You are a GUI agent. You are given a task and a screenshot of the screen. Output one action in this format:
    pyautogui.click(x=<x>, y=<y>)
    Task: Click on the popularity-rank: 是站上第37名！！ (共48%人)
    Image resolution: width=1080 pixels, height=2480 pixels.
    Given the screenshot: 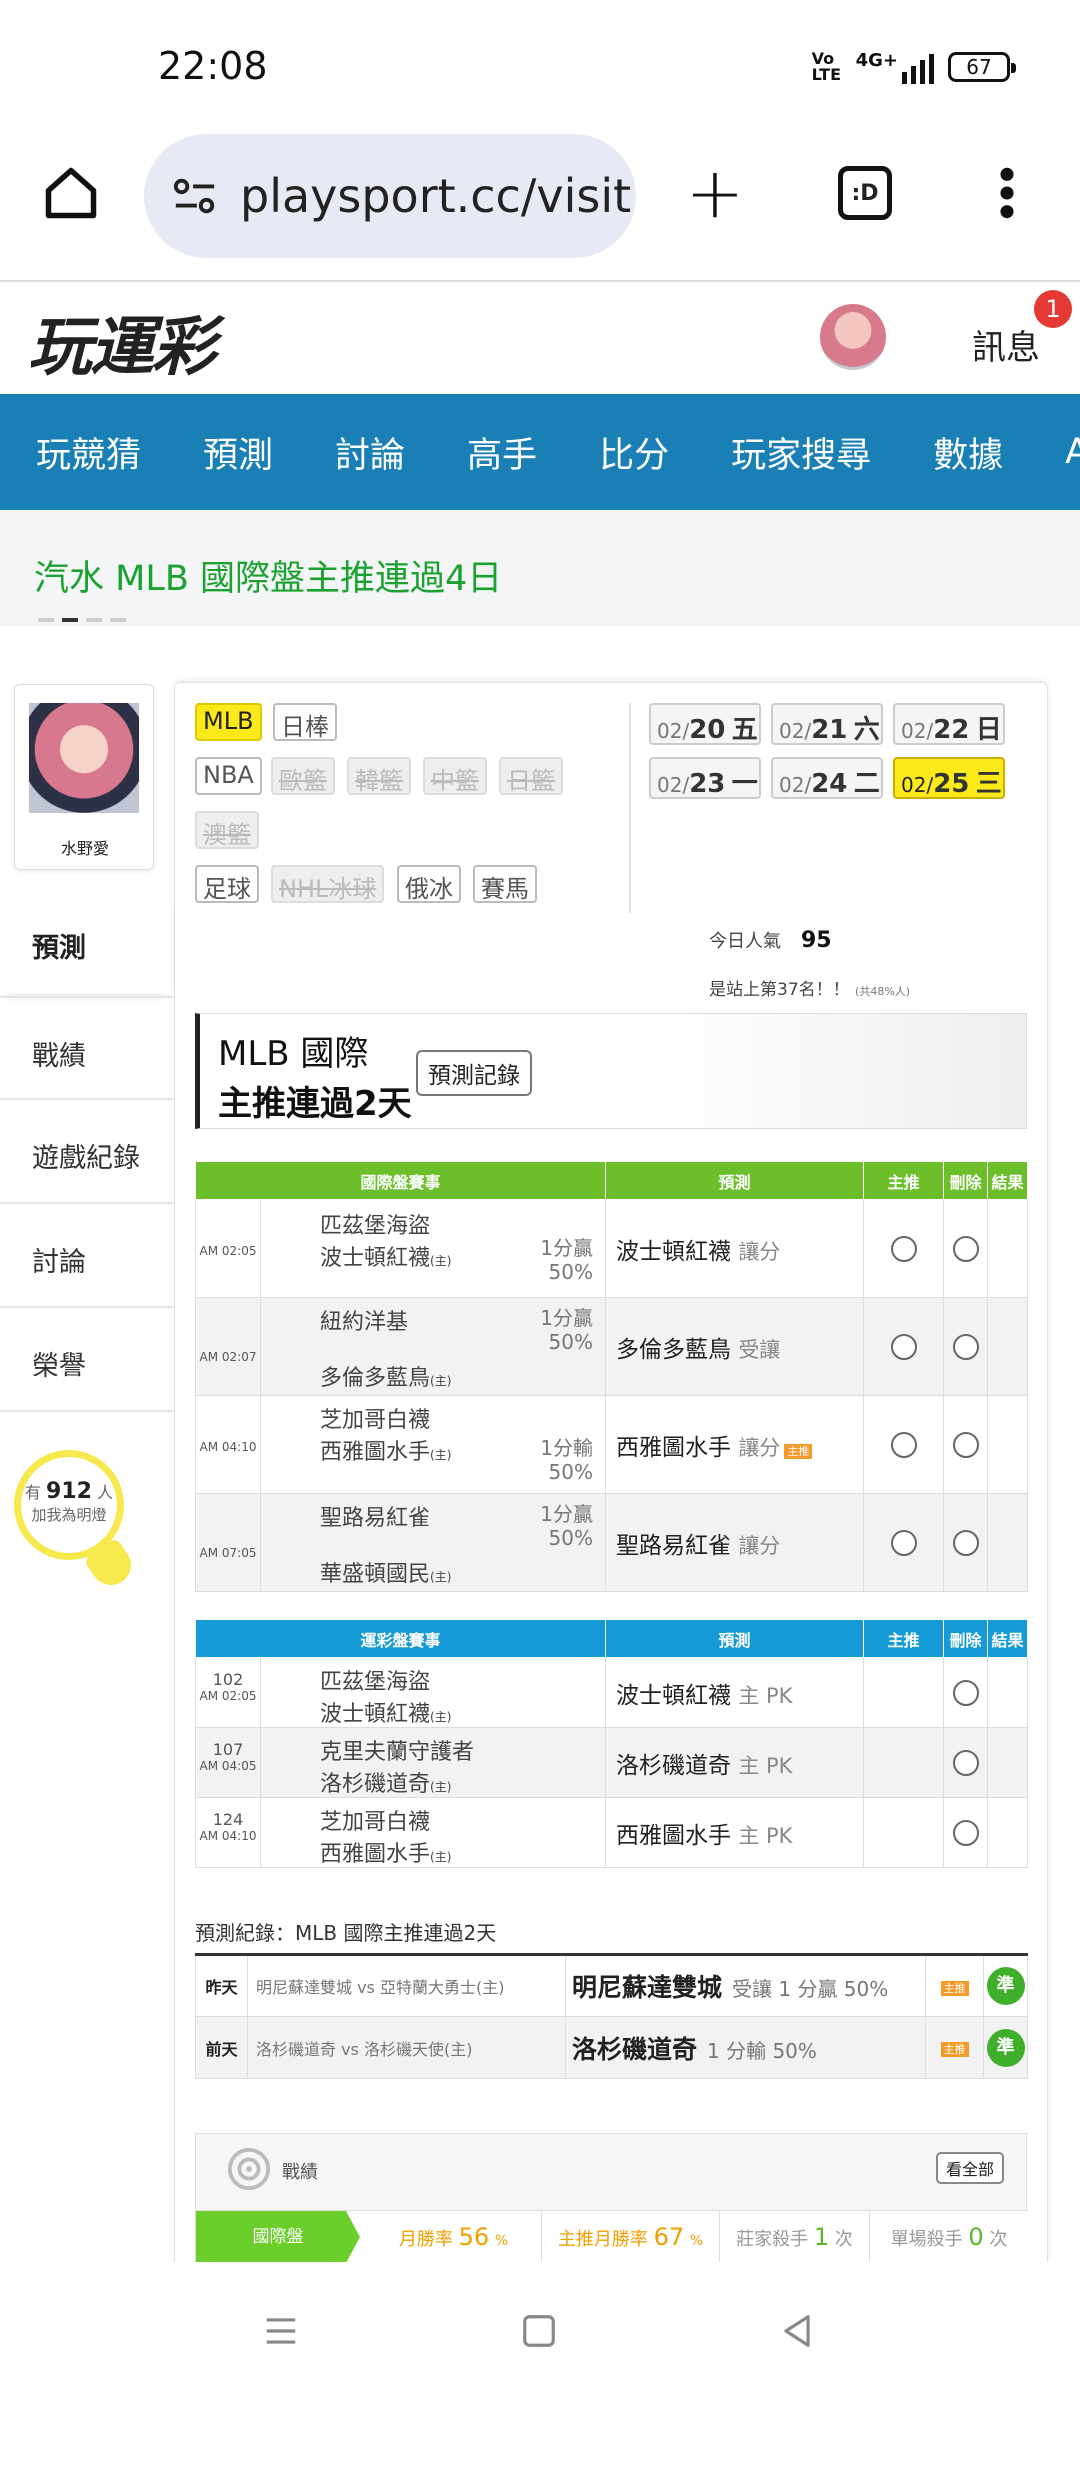 What is the action you would take?
    pyautogui.click(x=810, y=990)
    